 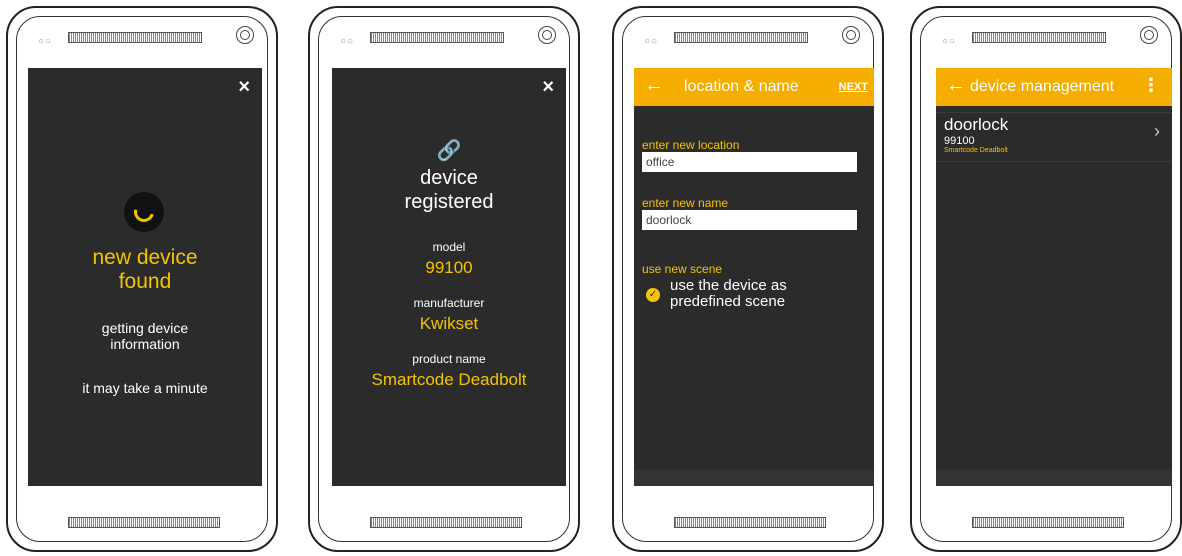 I want to click on device-list-item: doorlock 99100 Smartcode Deadbolt ›, so click(x=1054, y=137).